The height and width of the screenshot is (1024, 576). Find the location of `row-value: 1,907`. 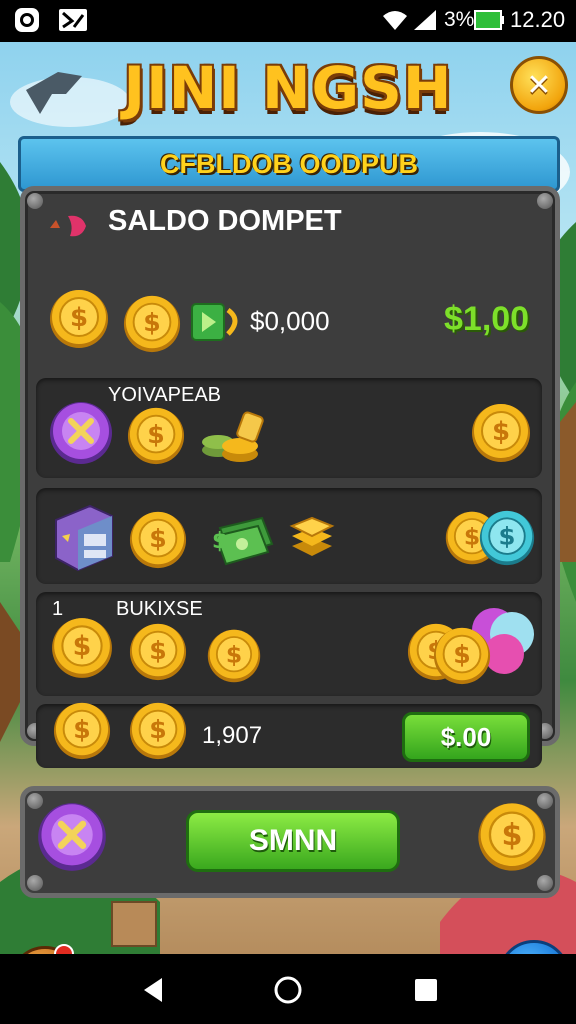

row-value: 1,907 is located at coordinates (232, 735).